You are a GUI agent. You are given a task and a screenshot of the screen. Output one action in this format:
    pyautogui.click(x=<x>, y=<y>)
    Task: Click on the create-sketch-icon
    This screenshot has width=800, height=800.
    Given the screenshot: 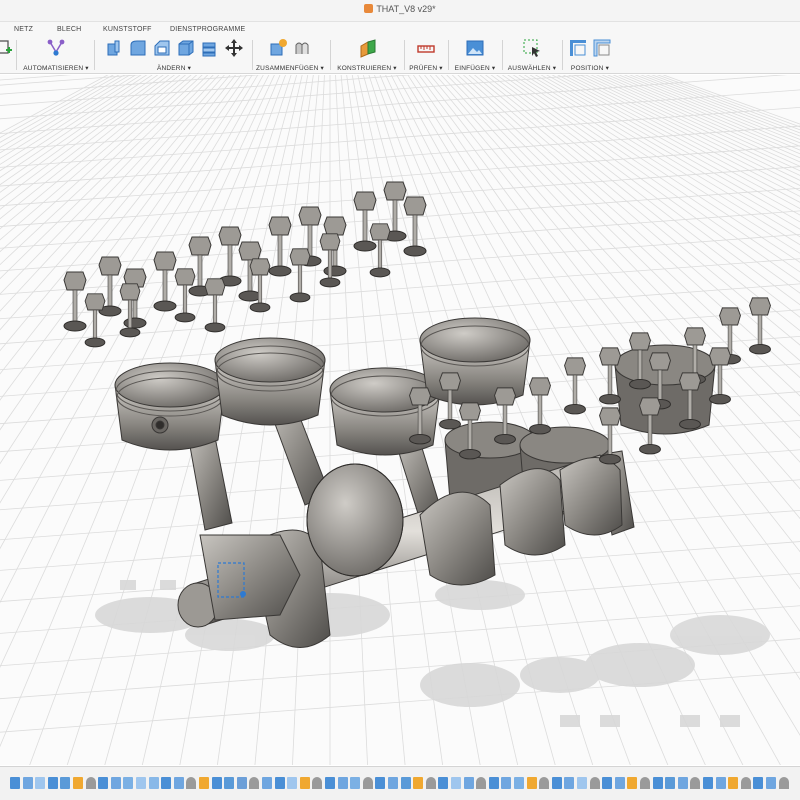 What is the action you would take?
    pyautogui.click(x=7, y=48)
    